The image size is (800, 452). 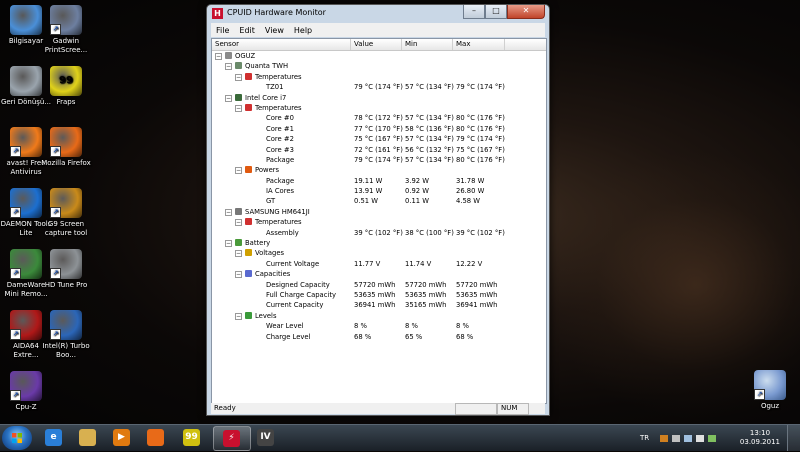 I want to click on close-button: ✕, so click(x=526, y=12).